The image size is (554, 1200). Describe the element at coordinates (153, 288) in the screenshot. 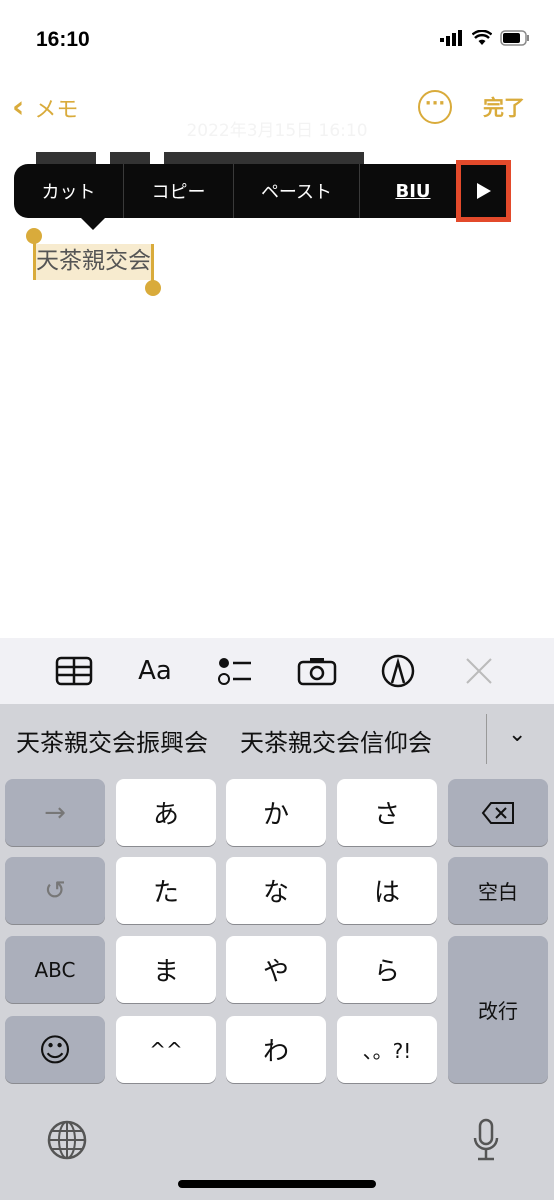

I see `selection-handle-end-knob` at that location.